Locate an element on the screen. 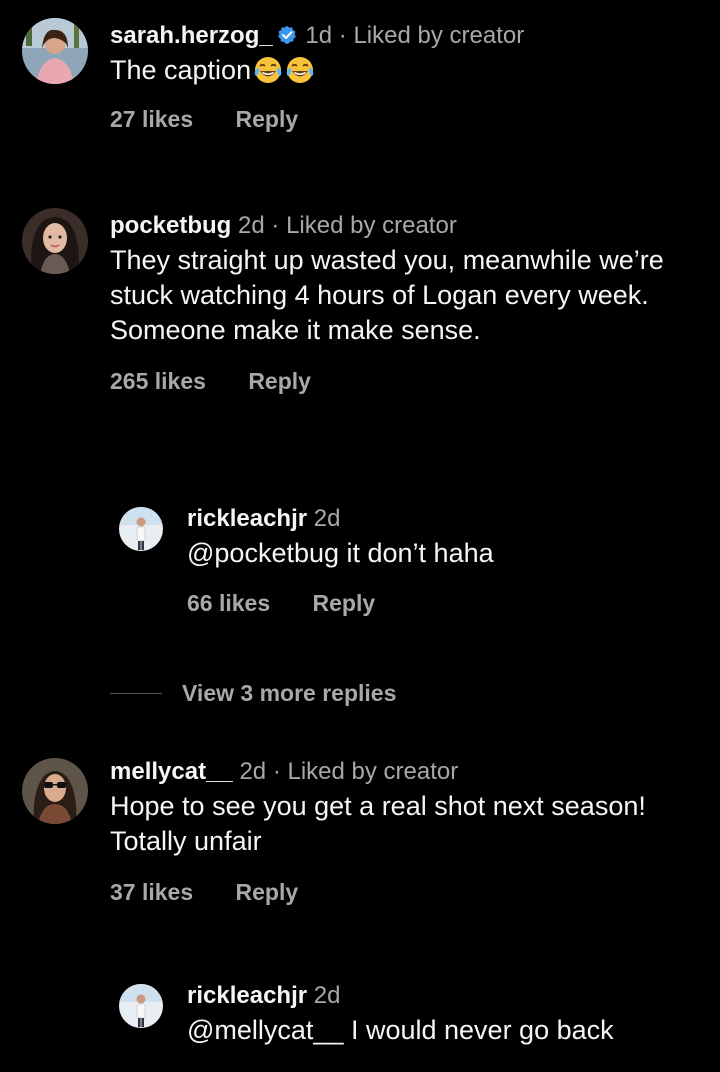 The width and height of the screenshot is (720, 1072). comment-actions: 27 likes Reply is located at coordinates (405, 119).